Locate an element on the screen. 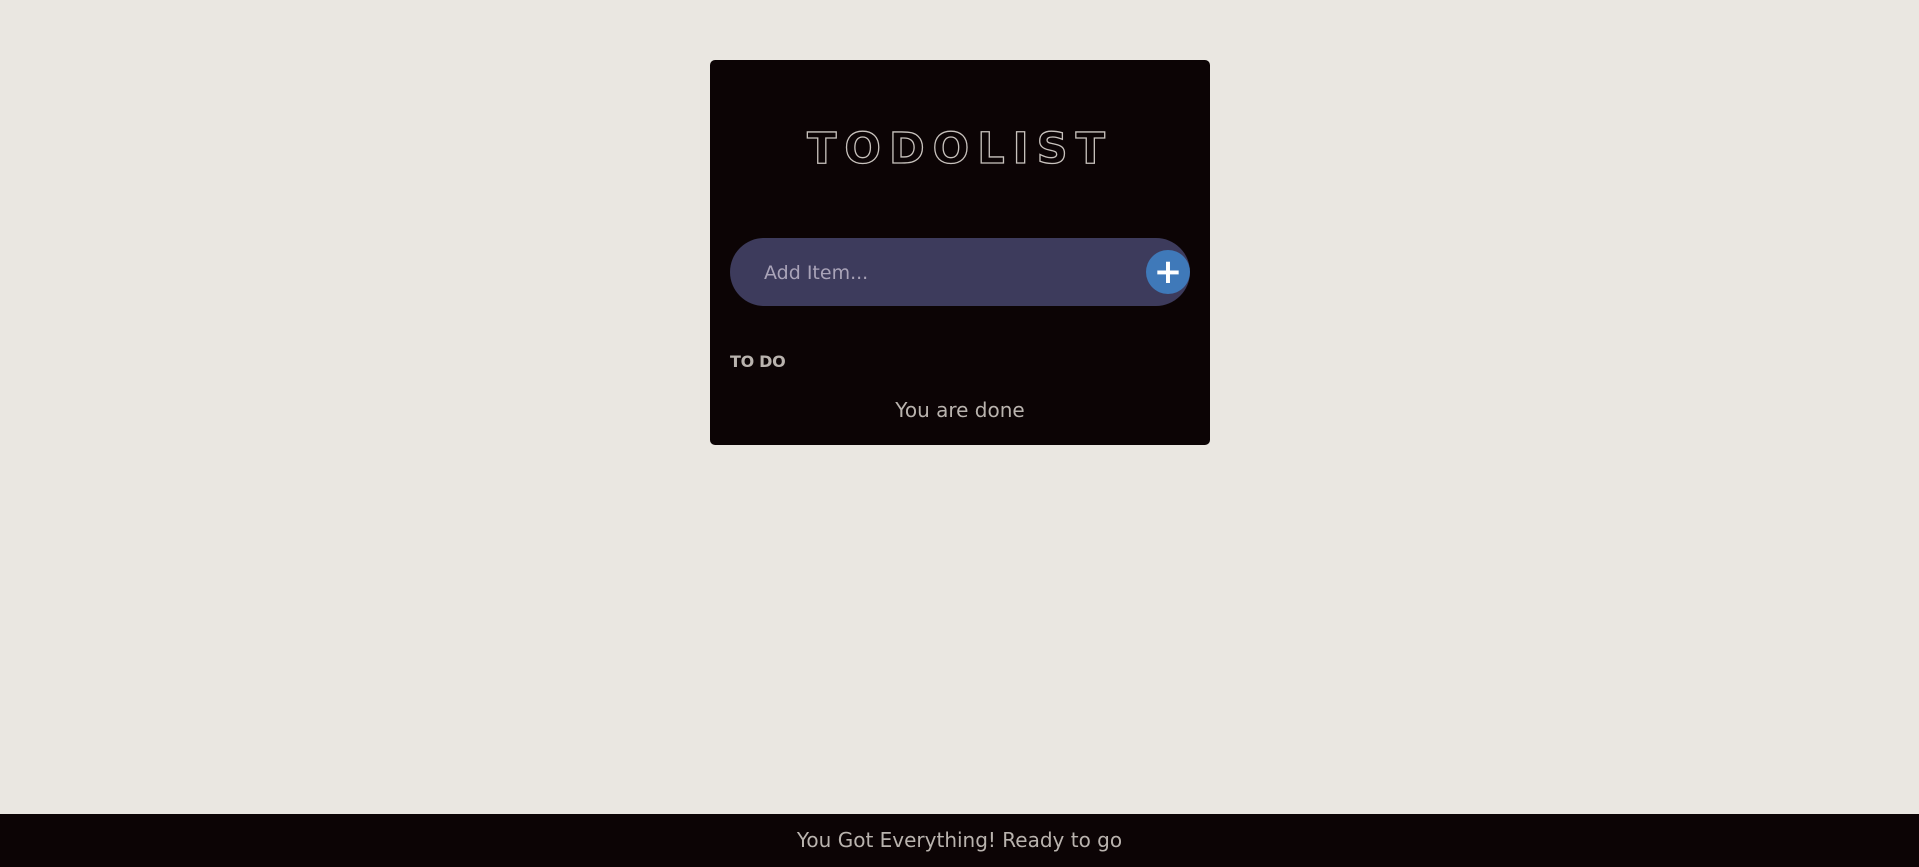 The image size is (1919, 867). app-title: TODOLIST is located at coordinates (959, 149).